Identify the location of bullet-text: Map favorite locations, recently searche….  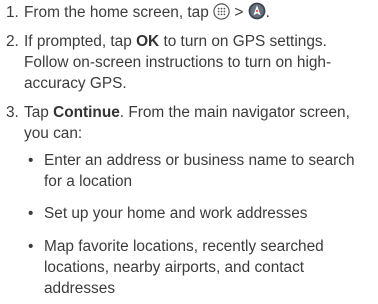
(184, 267).